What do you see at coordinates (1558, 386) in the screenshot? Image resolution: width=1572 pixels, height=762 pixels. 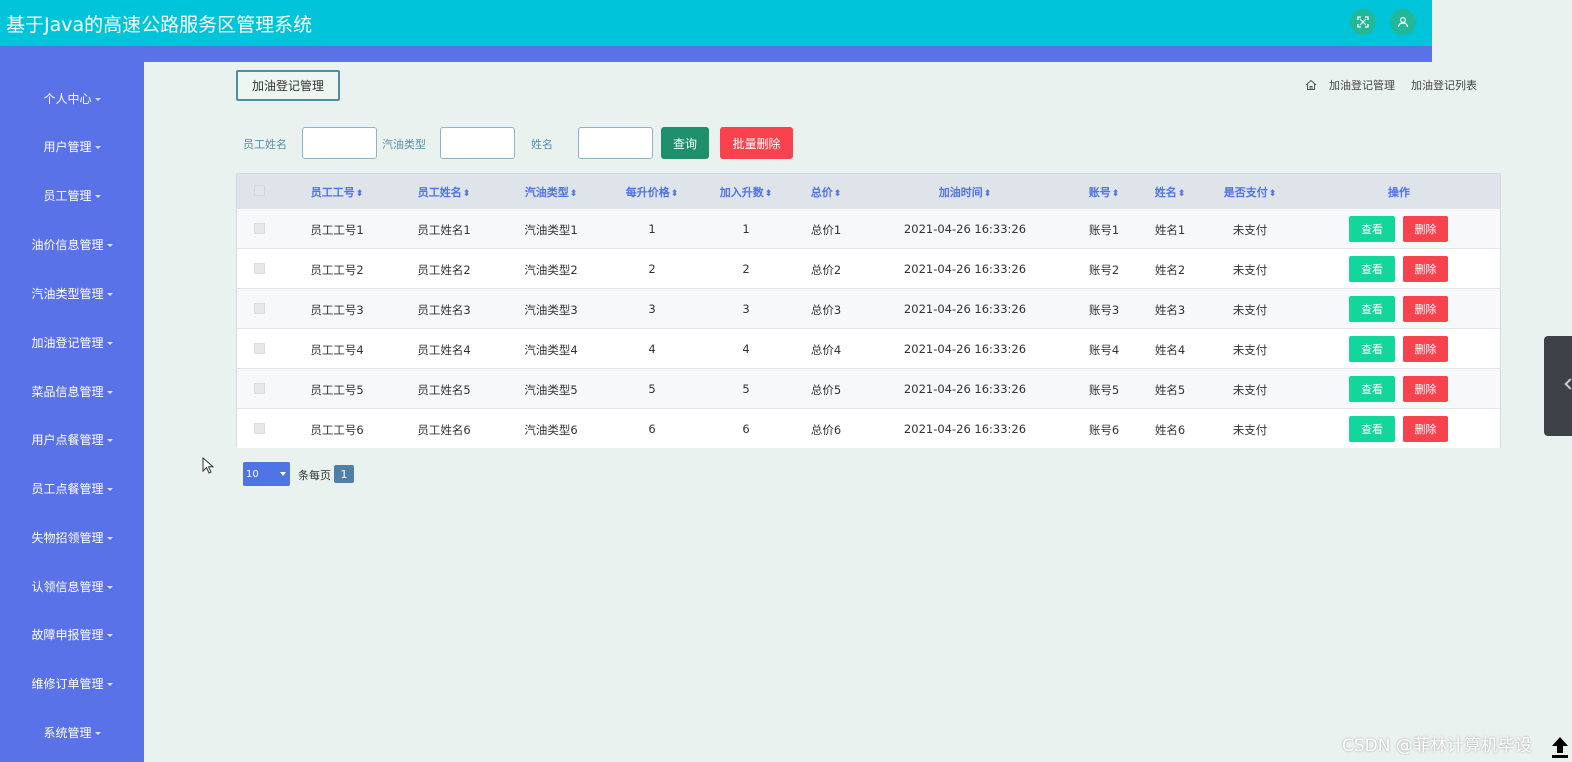 I see `side-collapse-panel` at bounding box center [1558, 386].